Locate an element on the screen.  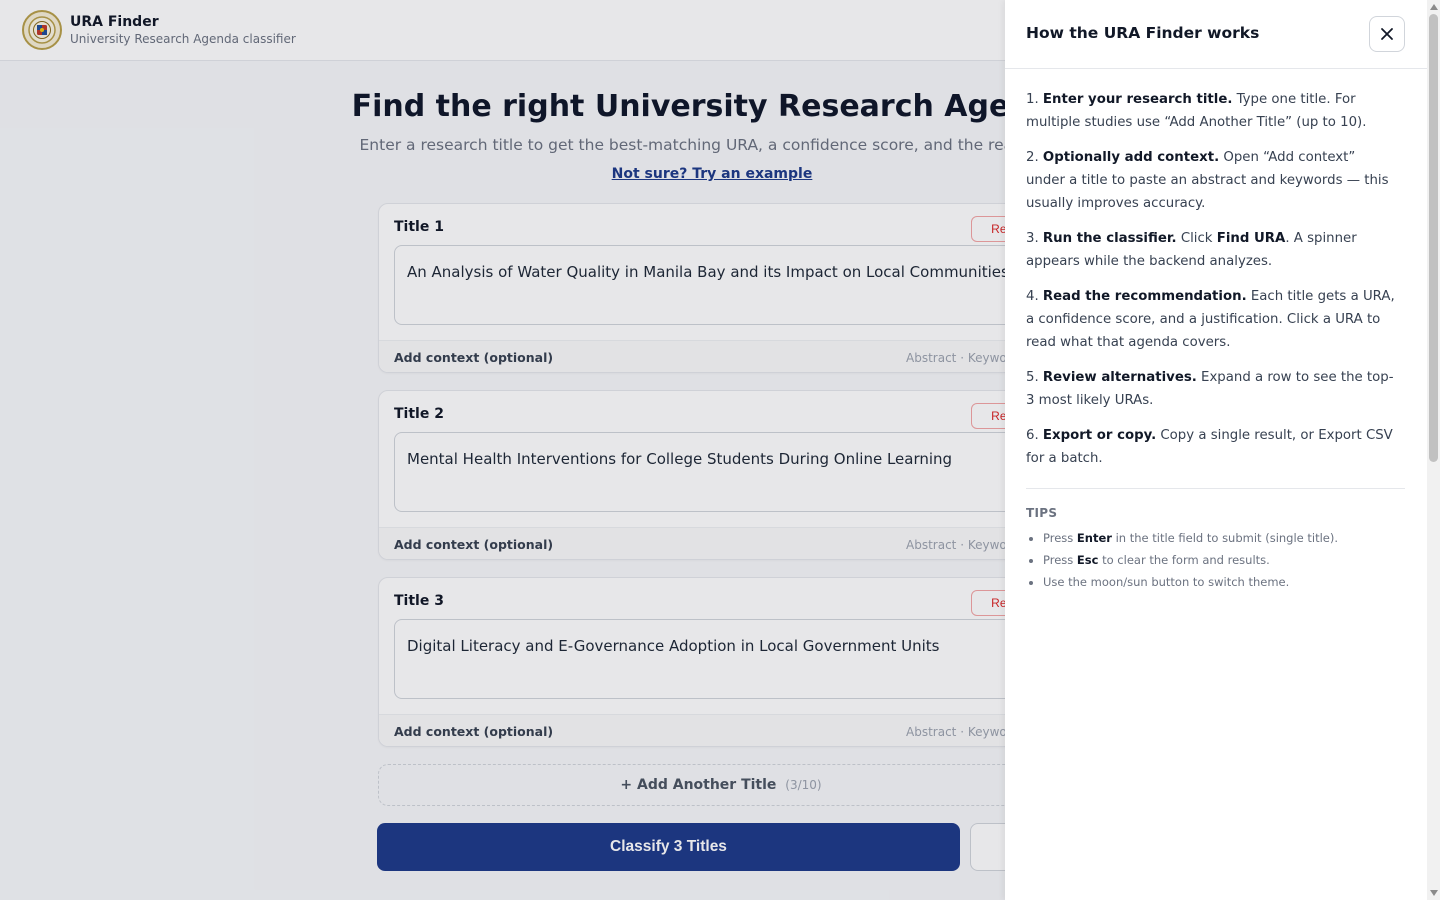
divider is located at coordinates (1215, 488).